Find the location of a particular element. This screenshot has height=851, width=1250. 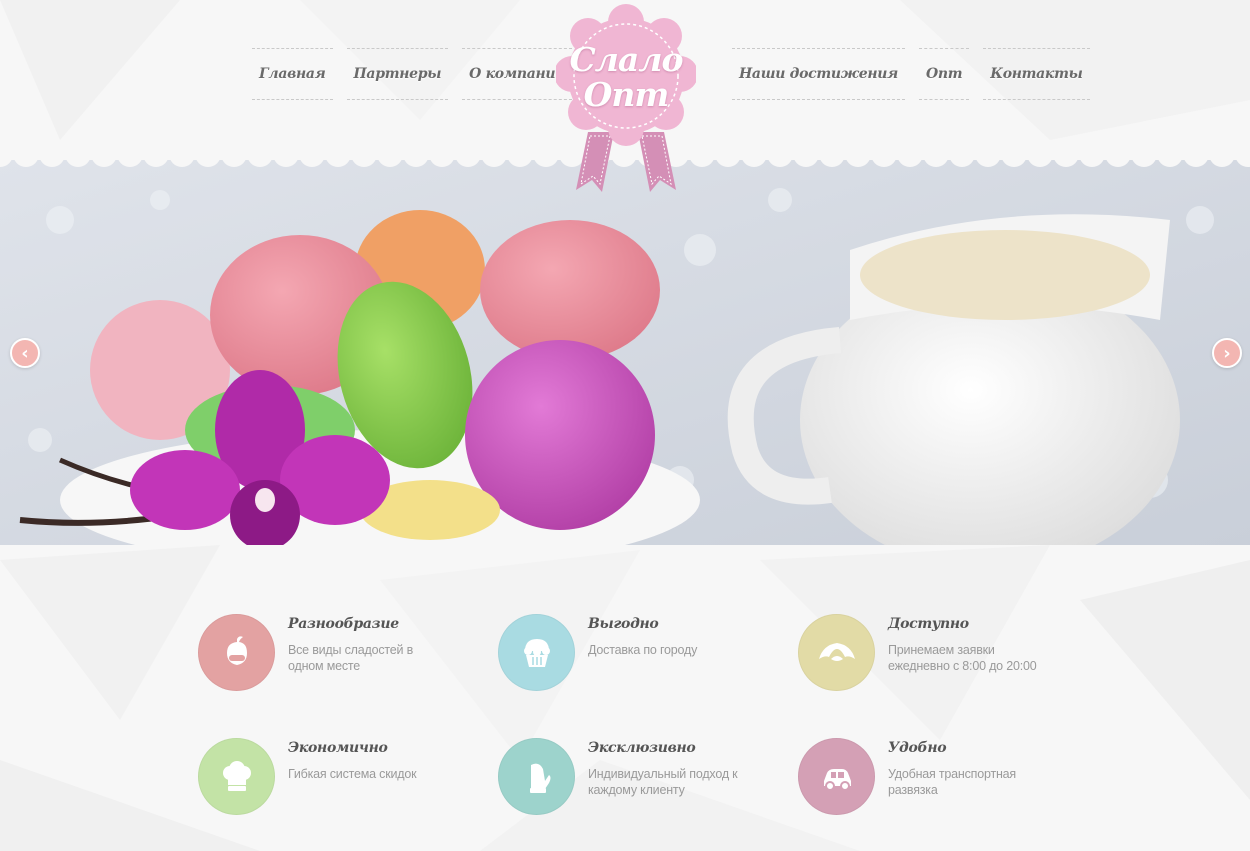

feature-title: Экономично is located at coordinates (338, 748).